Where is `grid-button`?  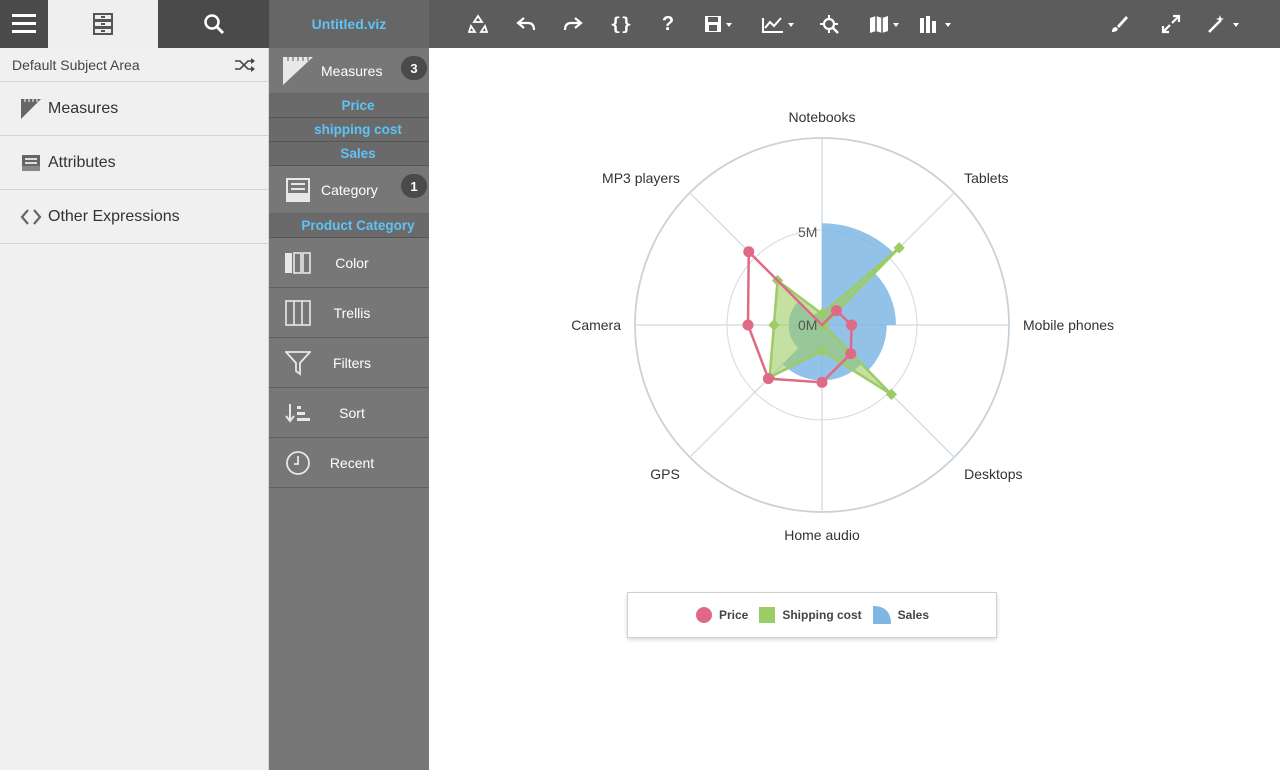
grid-button is located at coordinates (936, 24).